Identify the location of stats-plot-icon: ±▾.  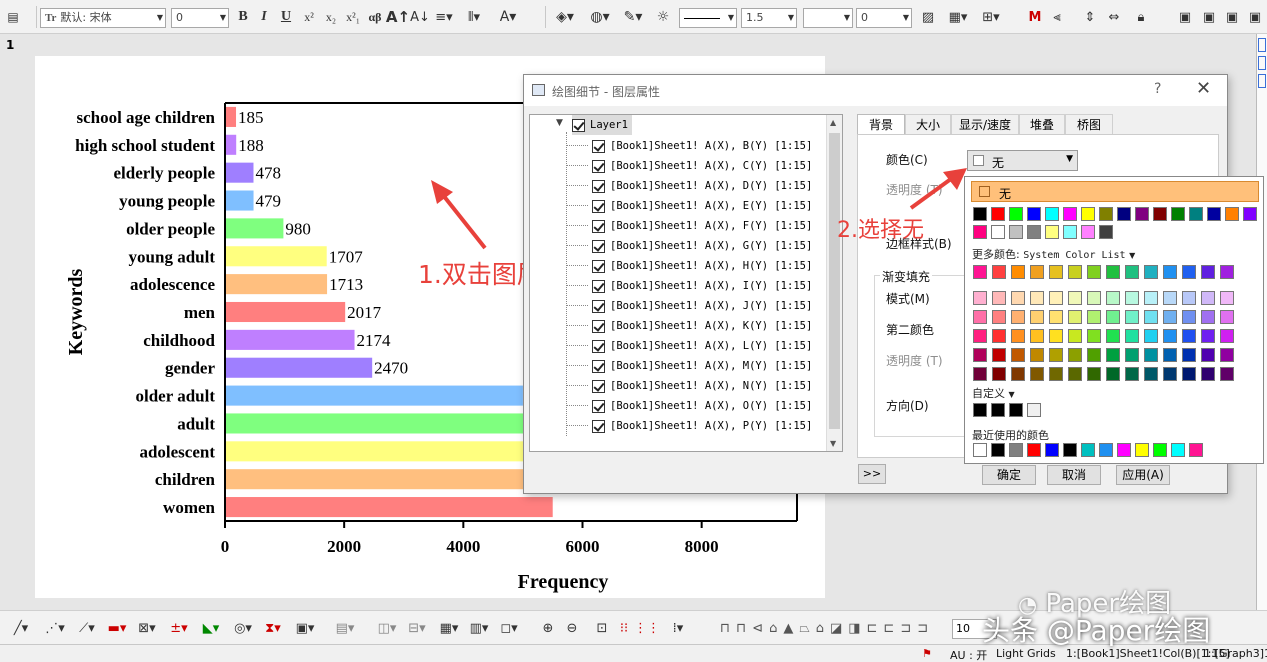
(179, 628).